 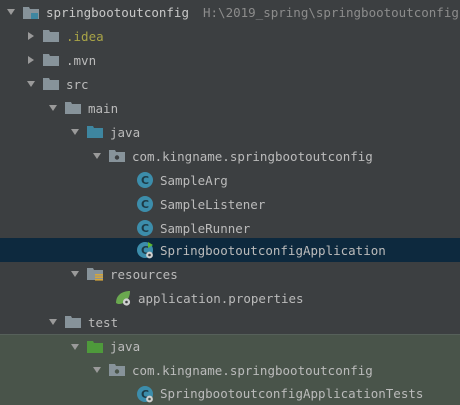 I want to click on tree-label-main-java: java, so click(x=125, y=132).